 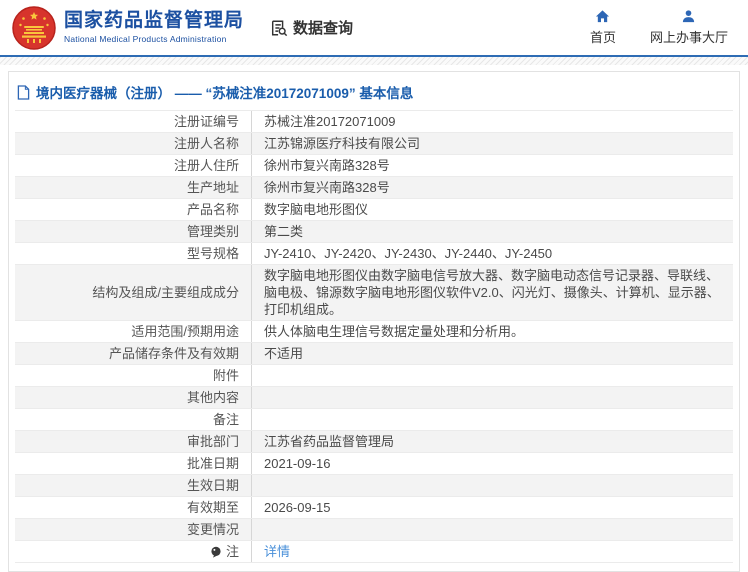 What do you see at coordinates (173, 353) in the screenshot?
I see `row-label-text: 产品储存条件及有效期` at bounding box center [173, 353].